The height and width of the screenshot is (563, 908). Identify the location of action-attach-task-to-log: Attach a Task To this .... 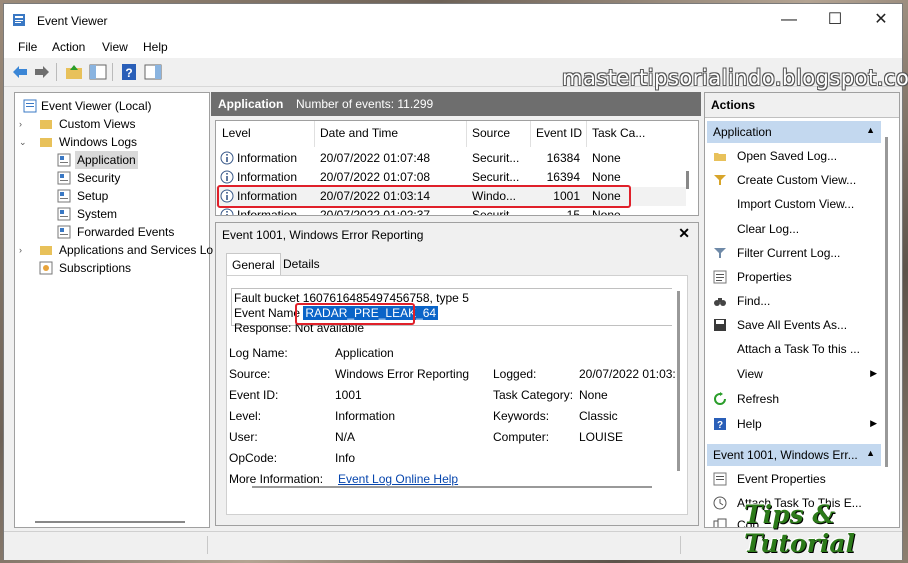
(794, 349).